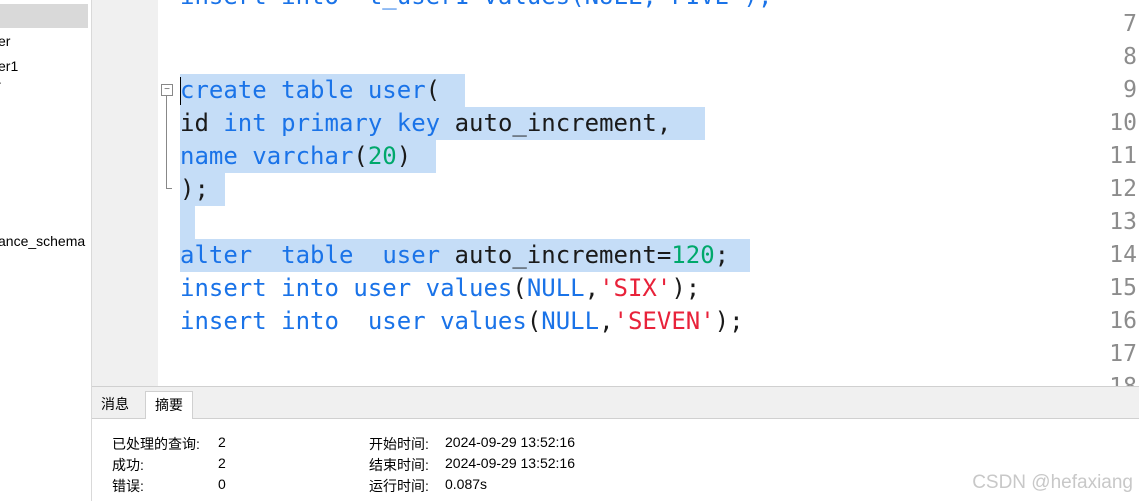 Image resolution: width=1139 pixels, height=502 pixels. I want to click on watermark: CSDN @hefaxiang, so click(1052, 482).